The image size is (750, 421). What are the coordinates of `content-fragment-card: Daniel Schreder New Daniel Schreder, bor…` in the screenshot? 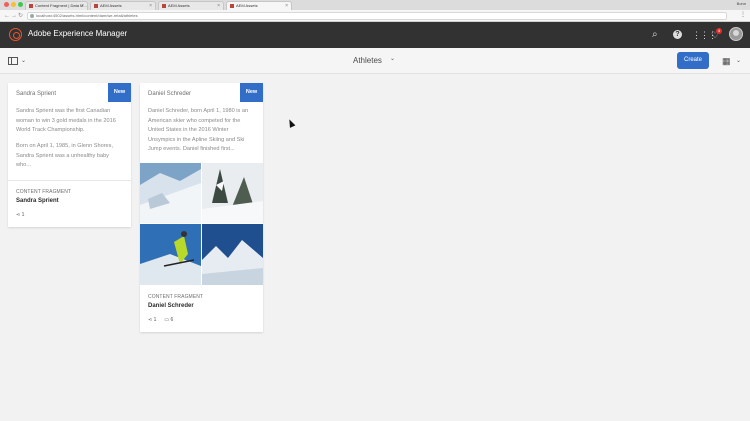 It's located at (201, 207).